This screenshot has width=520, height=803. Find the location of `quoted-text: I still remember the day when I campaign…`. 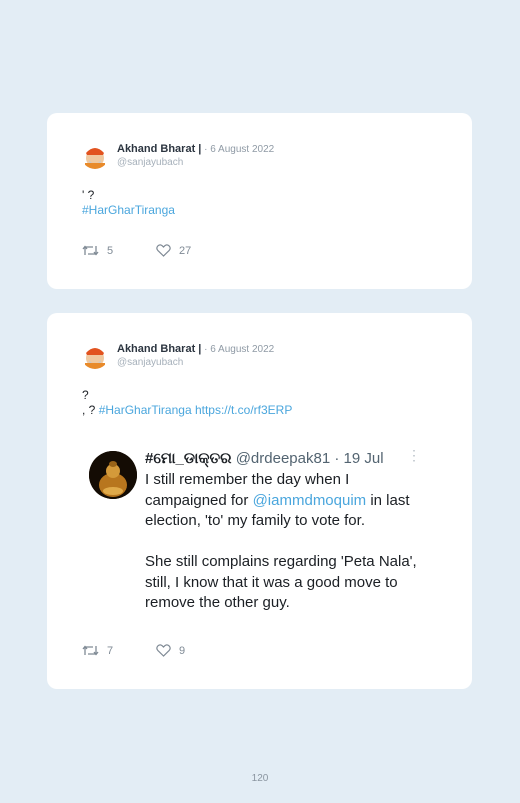

quoted-text: I still remember the day when I campaign… is located at coordinates (287, 542).